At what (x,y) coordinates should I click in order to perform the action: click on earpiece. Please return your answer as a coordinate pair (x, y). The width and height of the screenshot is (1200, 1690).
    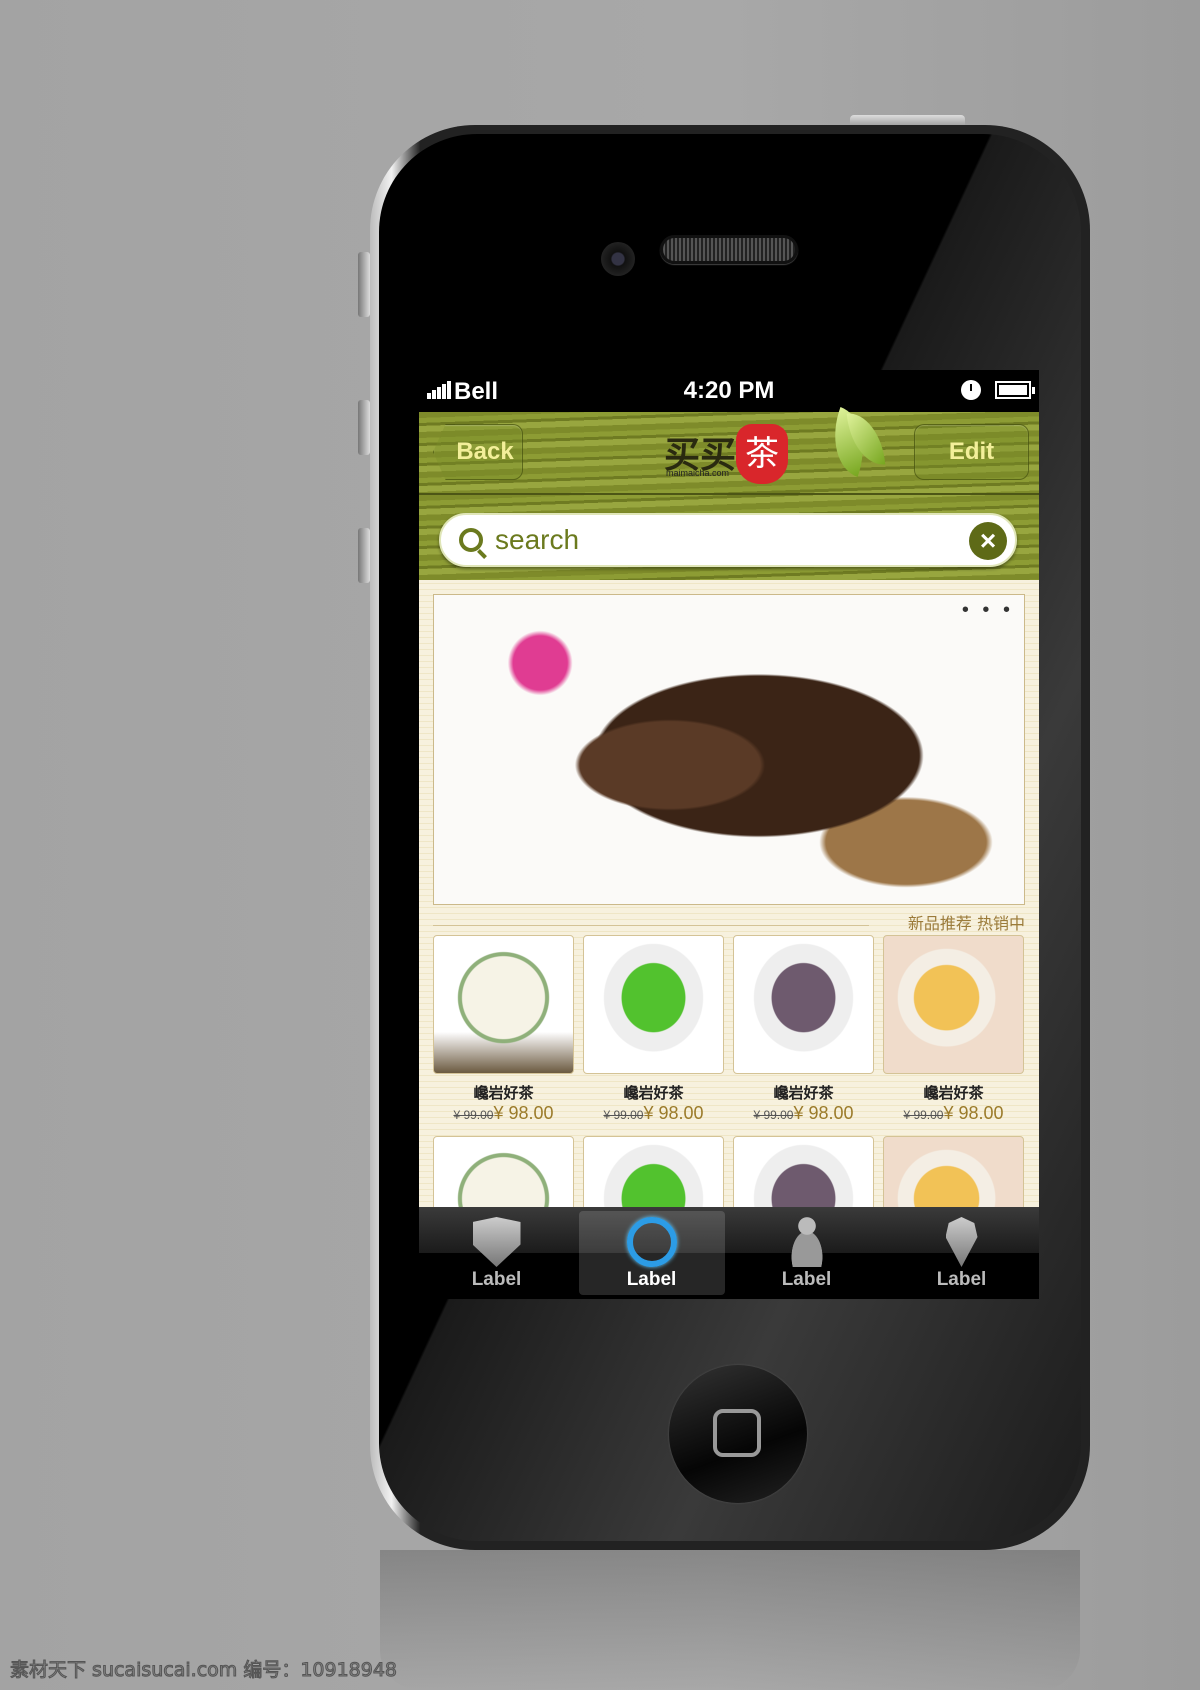
    Looking at the image, I should click on (729, 249).